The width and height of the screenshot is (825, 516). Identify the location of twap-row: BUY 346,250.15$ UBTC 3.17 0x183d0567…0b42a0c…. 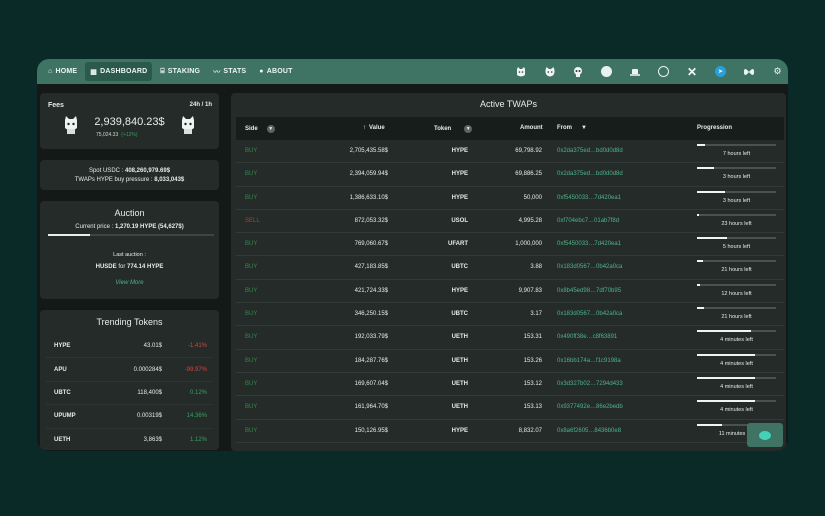
(510, 315).